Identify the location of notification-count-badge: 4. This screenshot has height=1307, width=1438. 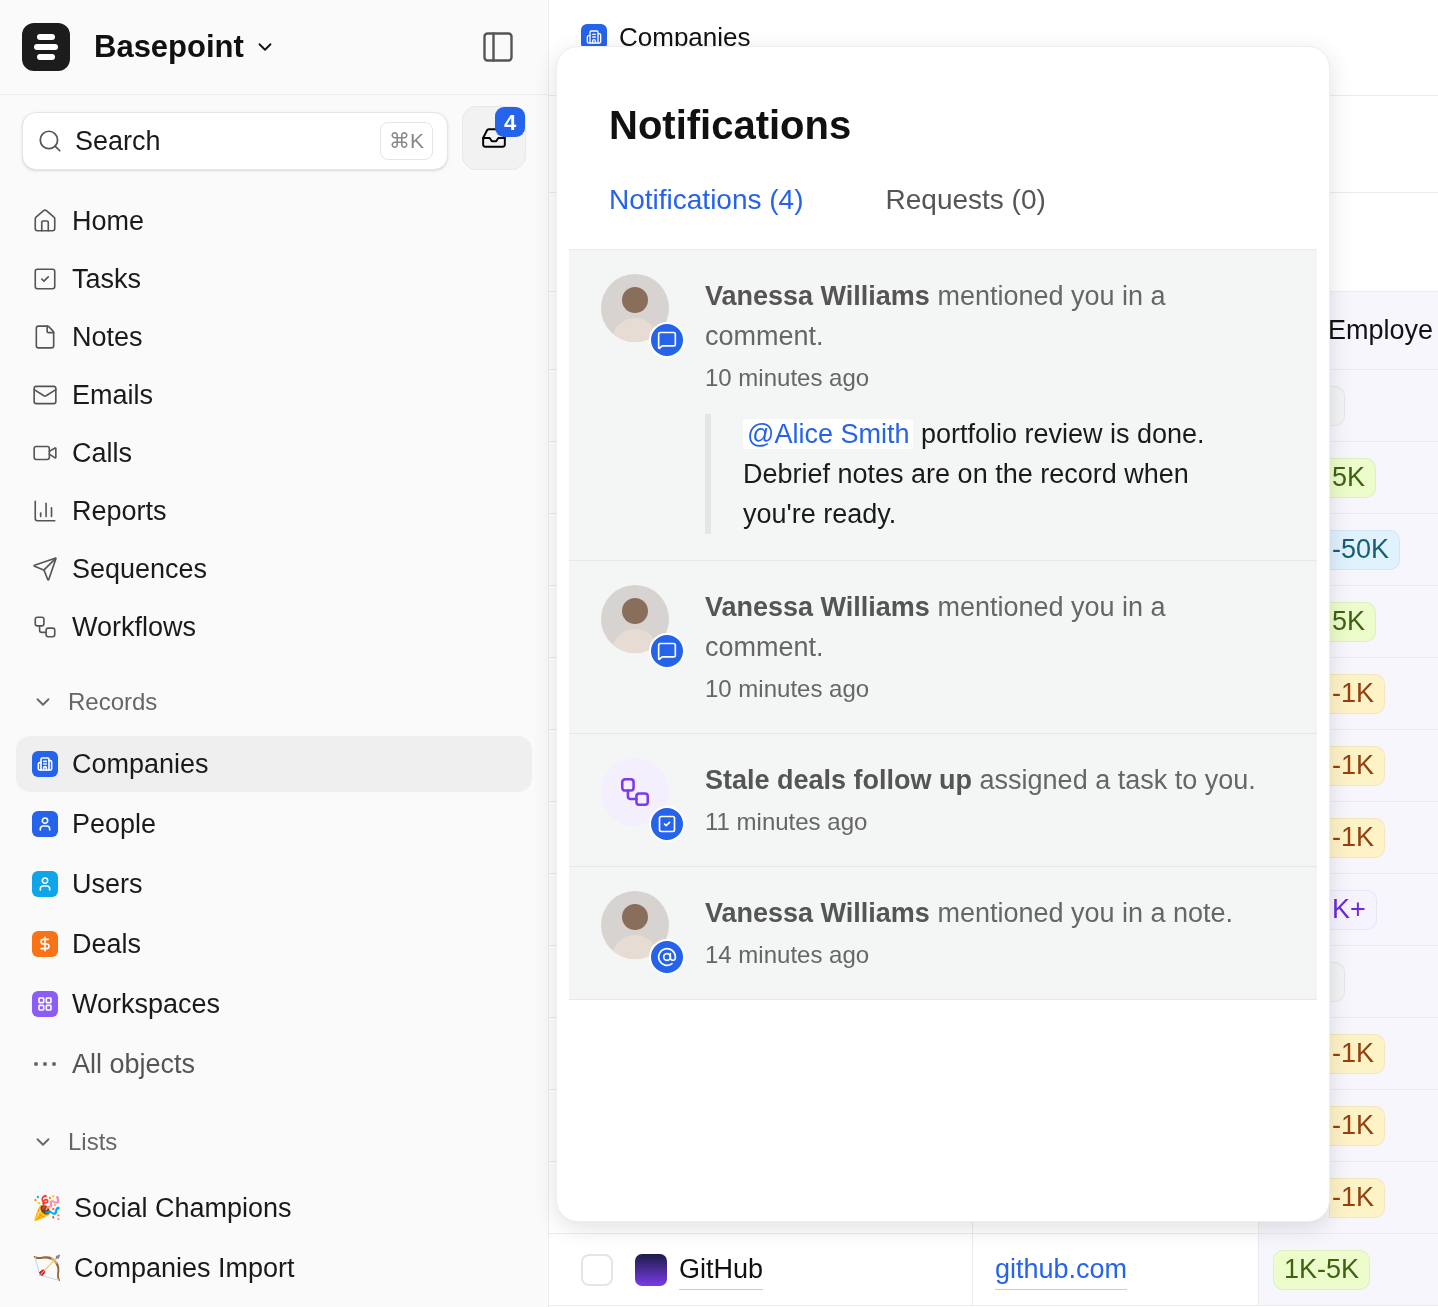
(510, 122).